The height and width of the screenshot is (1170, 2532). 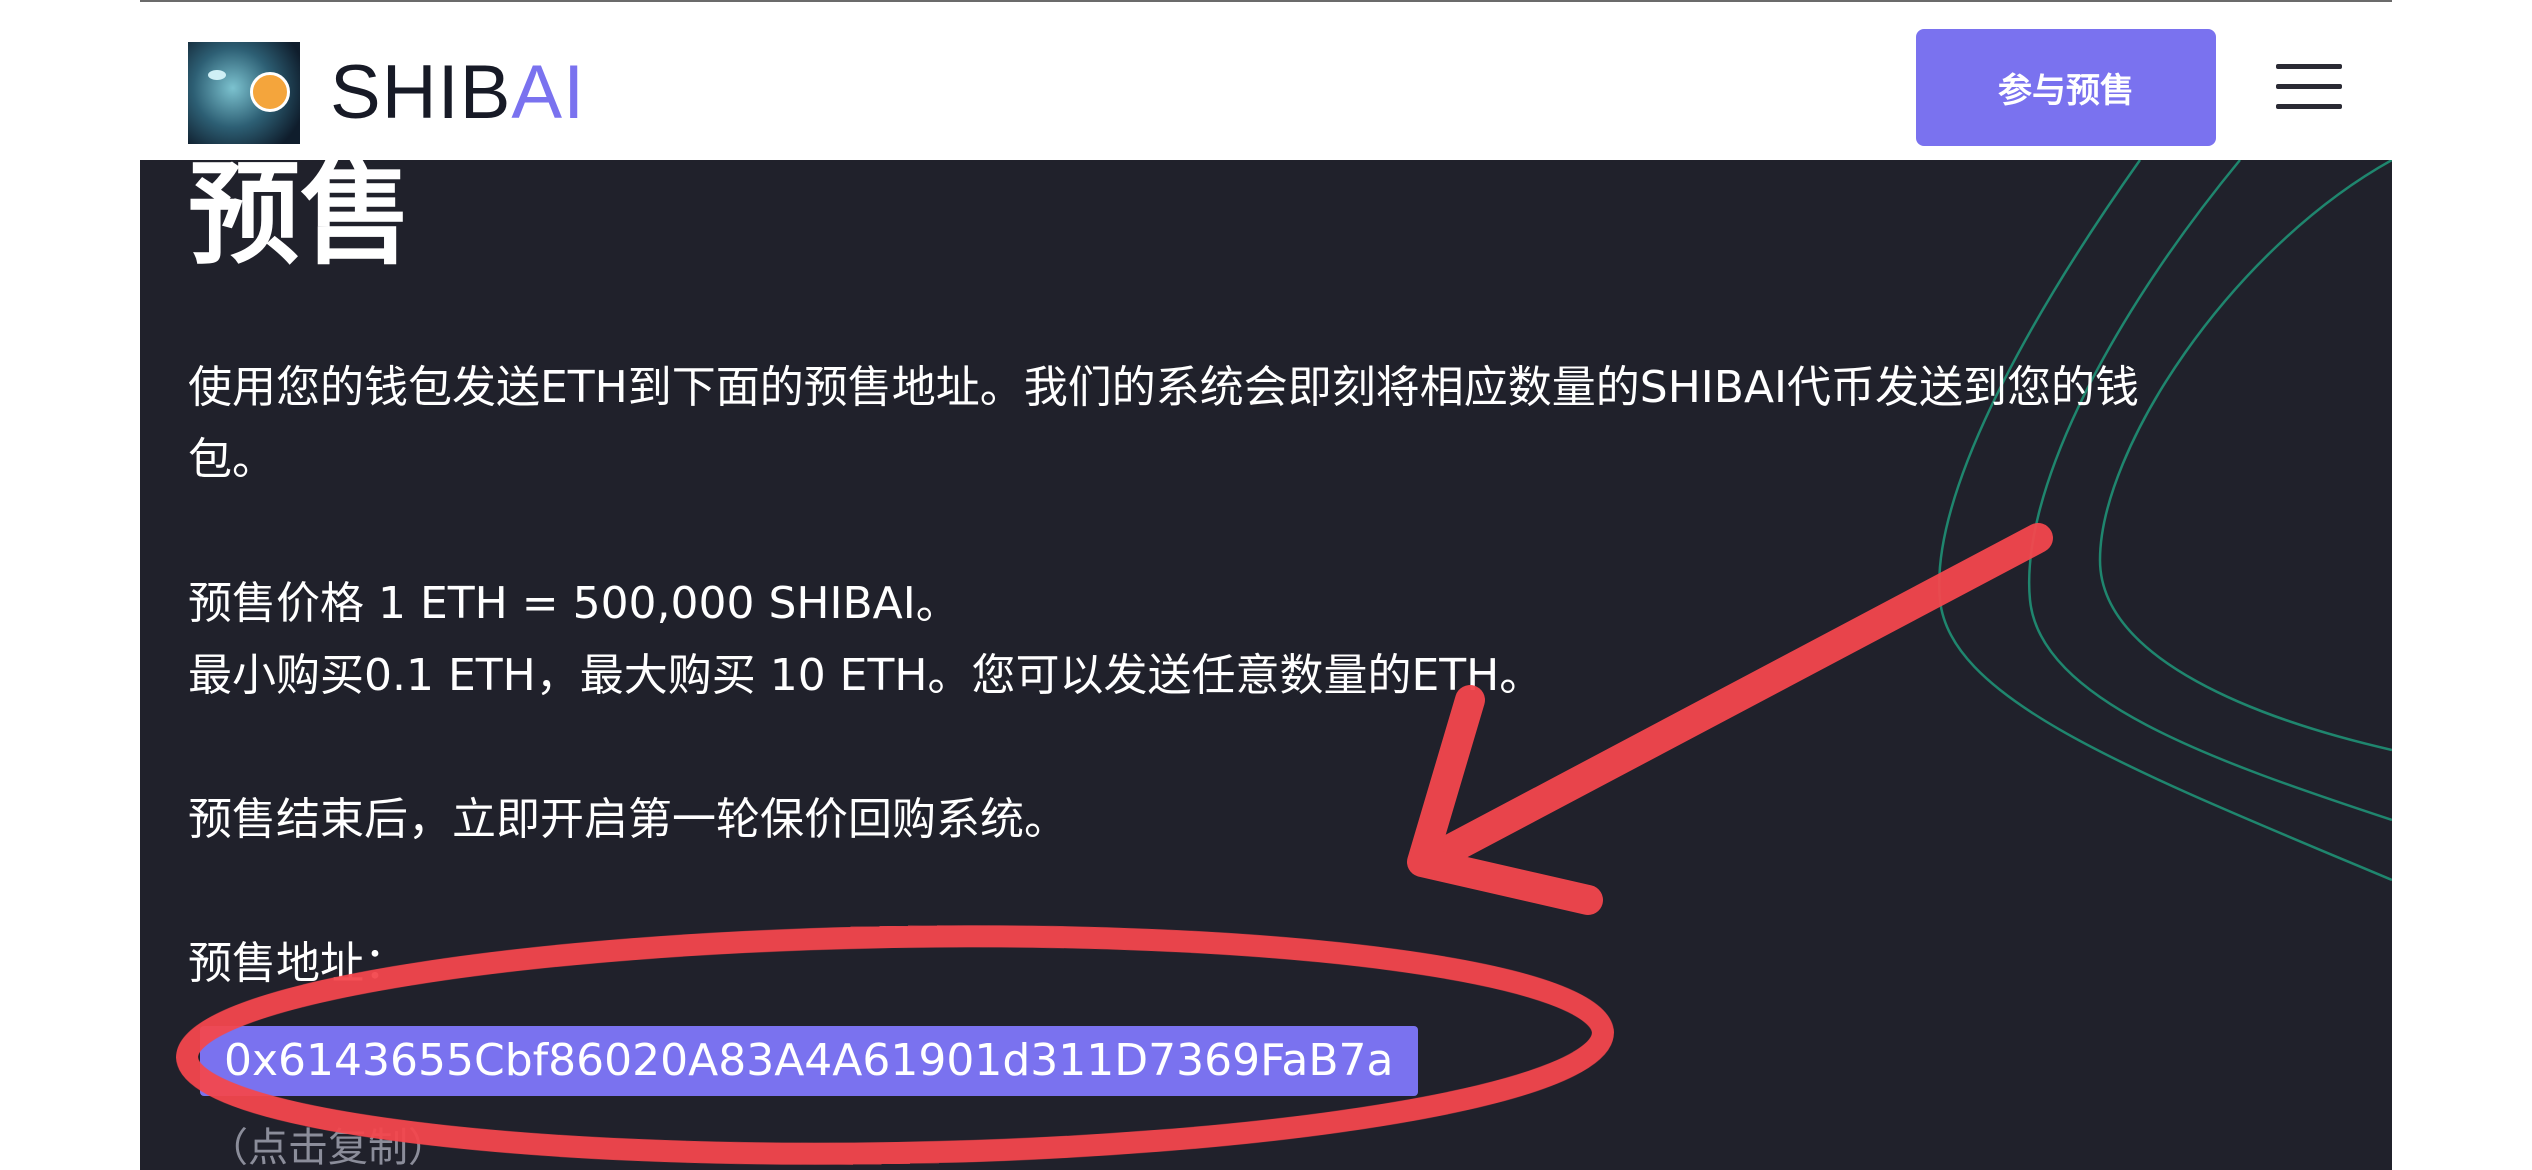 I want to click on shiba-badge-icon, so click(x=270, y=92).